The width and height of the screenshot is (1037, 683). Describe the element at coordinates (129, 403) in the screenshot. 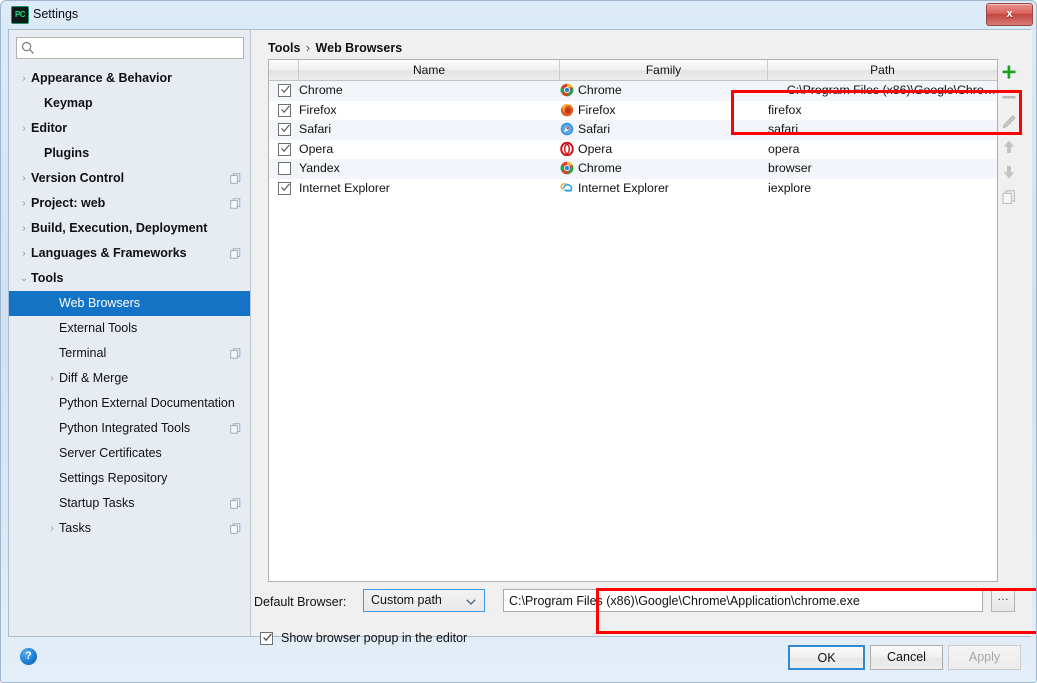

I see `sidebar-item-python-external-documentation: Python External Documentation` at that location.